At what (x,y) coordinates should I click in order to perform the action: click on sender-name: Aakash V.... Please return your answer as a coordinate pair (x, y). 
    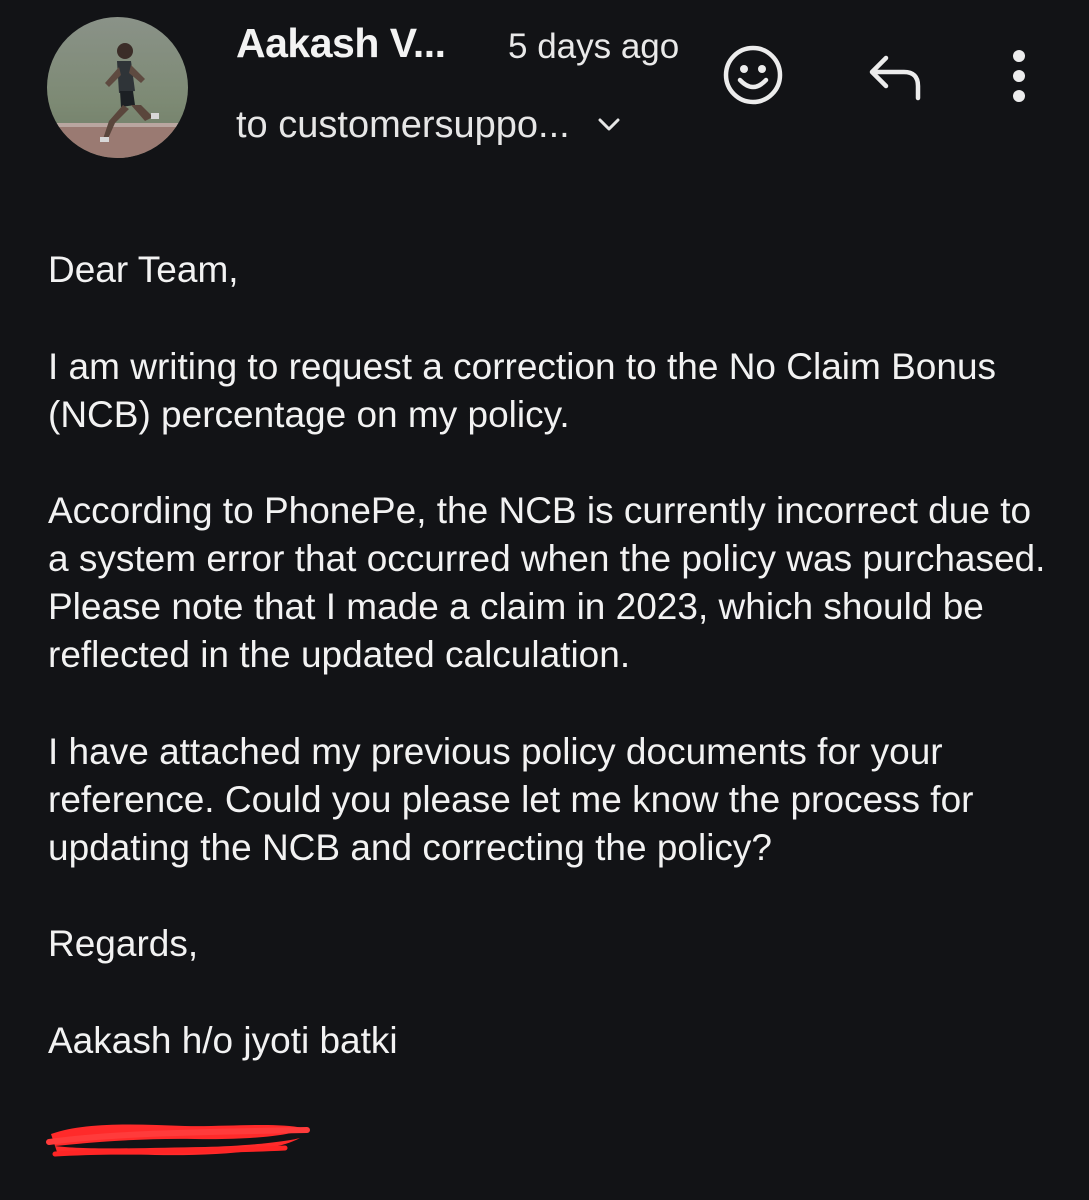
    Looking at the image, I should click on (341, 43).